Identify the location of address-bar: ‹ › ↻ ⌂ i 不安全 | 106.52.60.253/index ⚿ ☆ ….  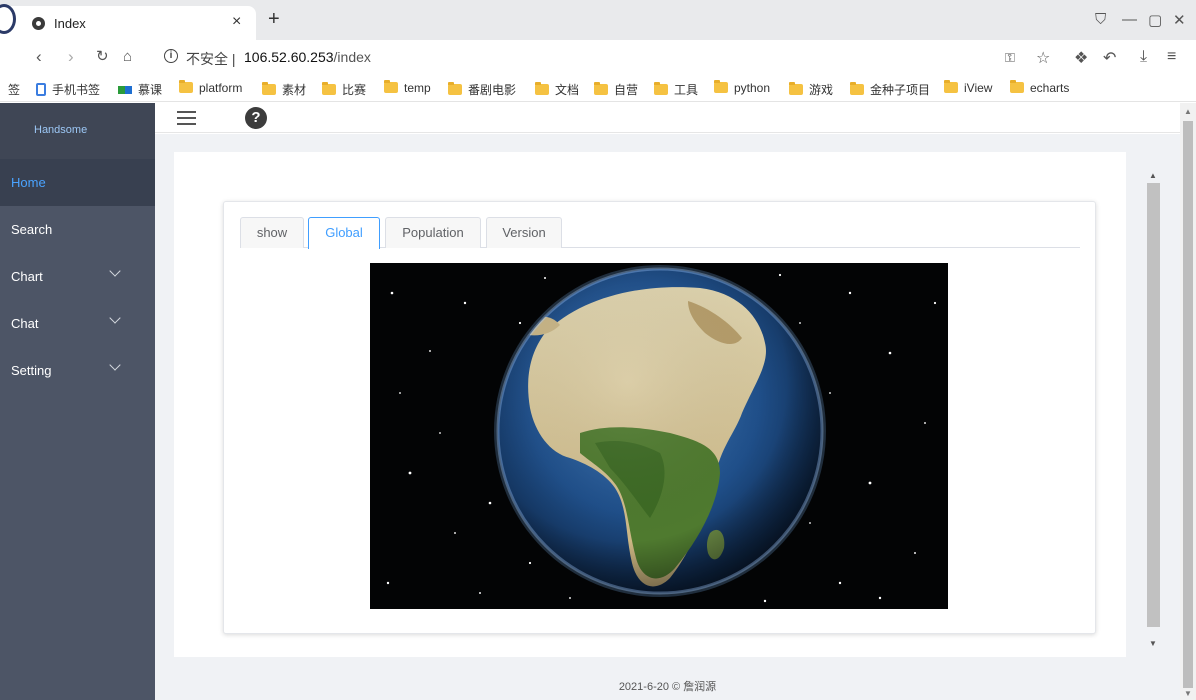
(598, 58).